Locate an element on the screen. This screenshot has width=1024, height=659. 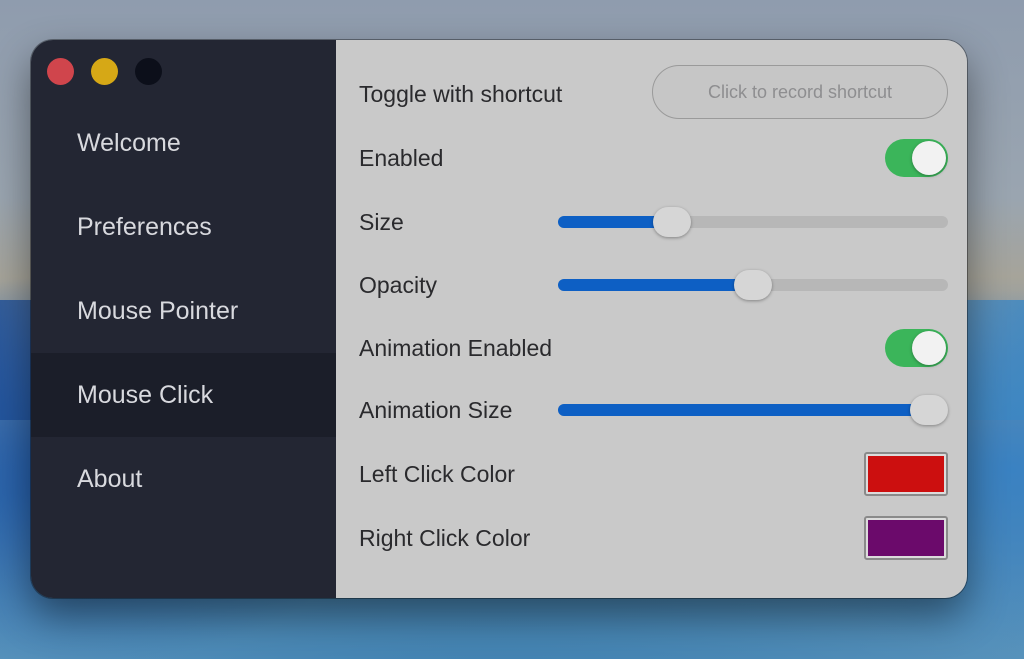
animation-size-label: Animation Size is located at coordinates (436, 409).